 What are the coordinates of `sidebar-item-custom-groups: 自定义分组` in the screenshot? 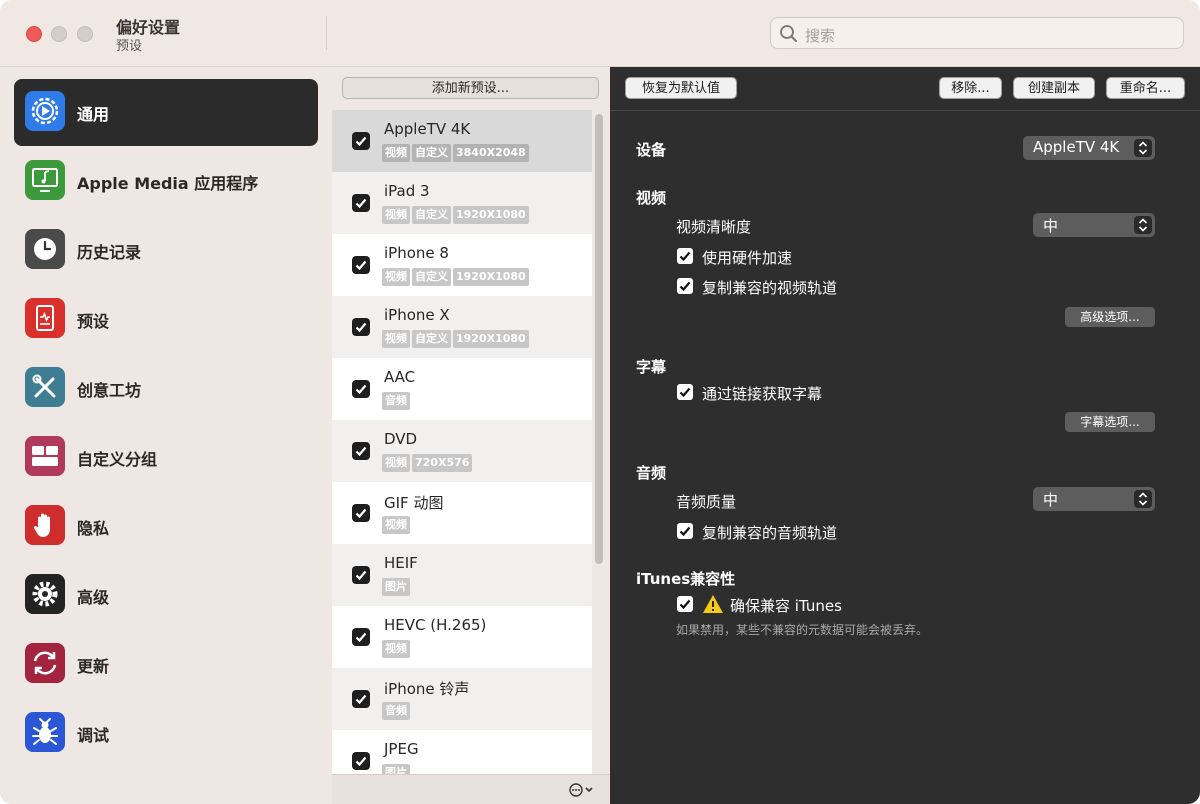 It's located at (166, 457).